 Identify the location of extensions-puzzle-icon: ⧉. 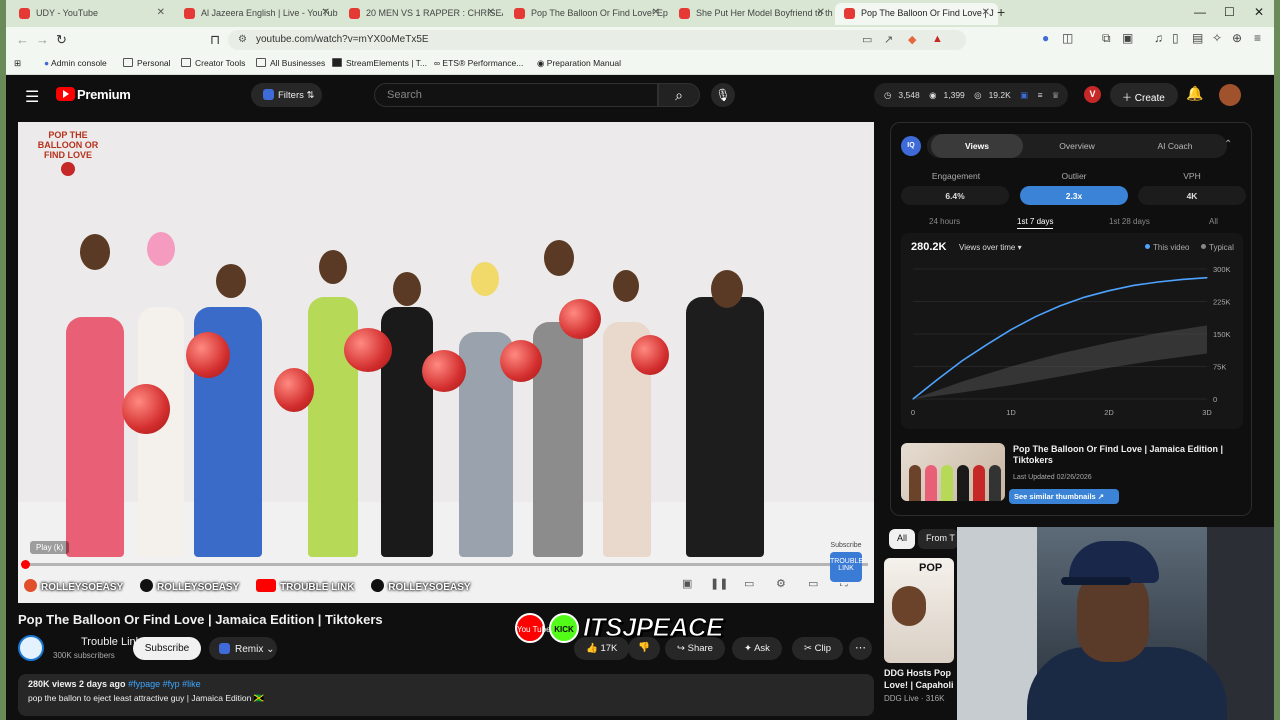
(1106, 38).